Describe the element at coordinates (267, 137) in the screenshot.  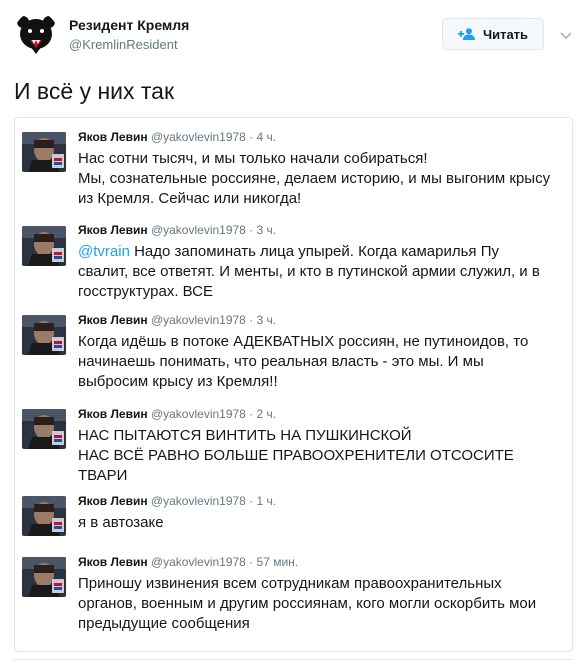
I see `quoted-timestamp: 4 ч.` at that location.